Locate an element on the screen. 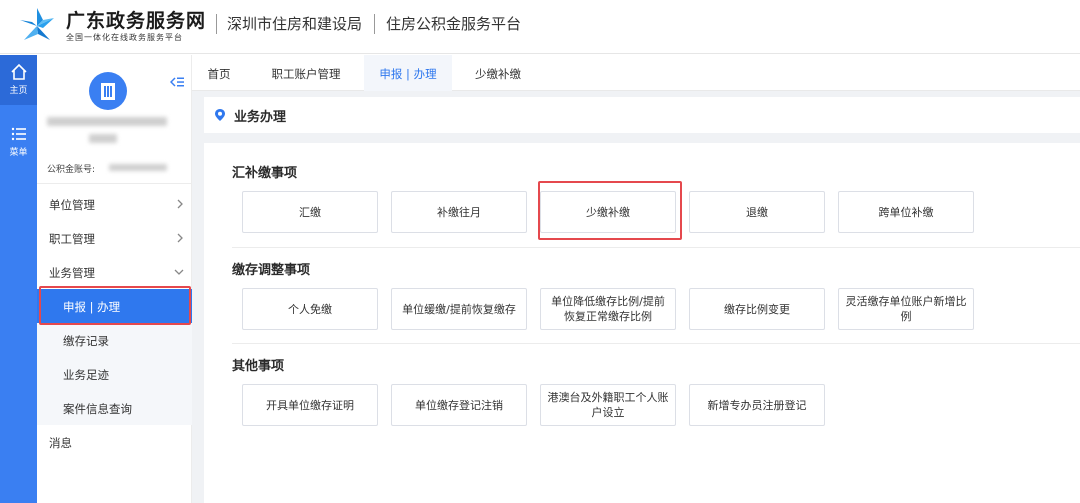 Image resolution: width=1080 pixels, height=503 pixels. tab-staff-accounts: 职工账户管理 is located at coordinates (306, 73).